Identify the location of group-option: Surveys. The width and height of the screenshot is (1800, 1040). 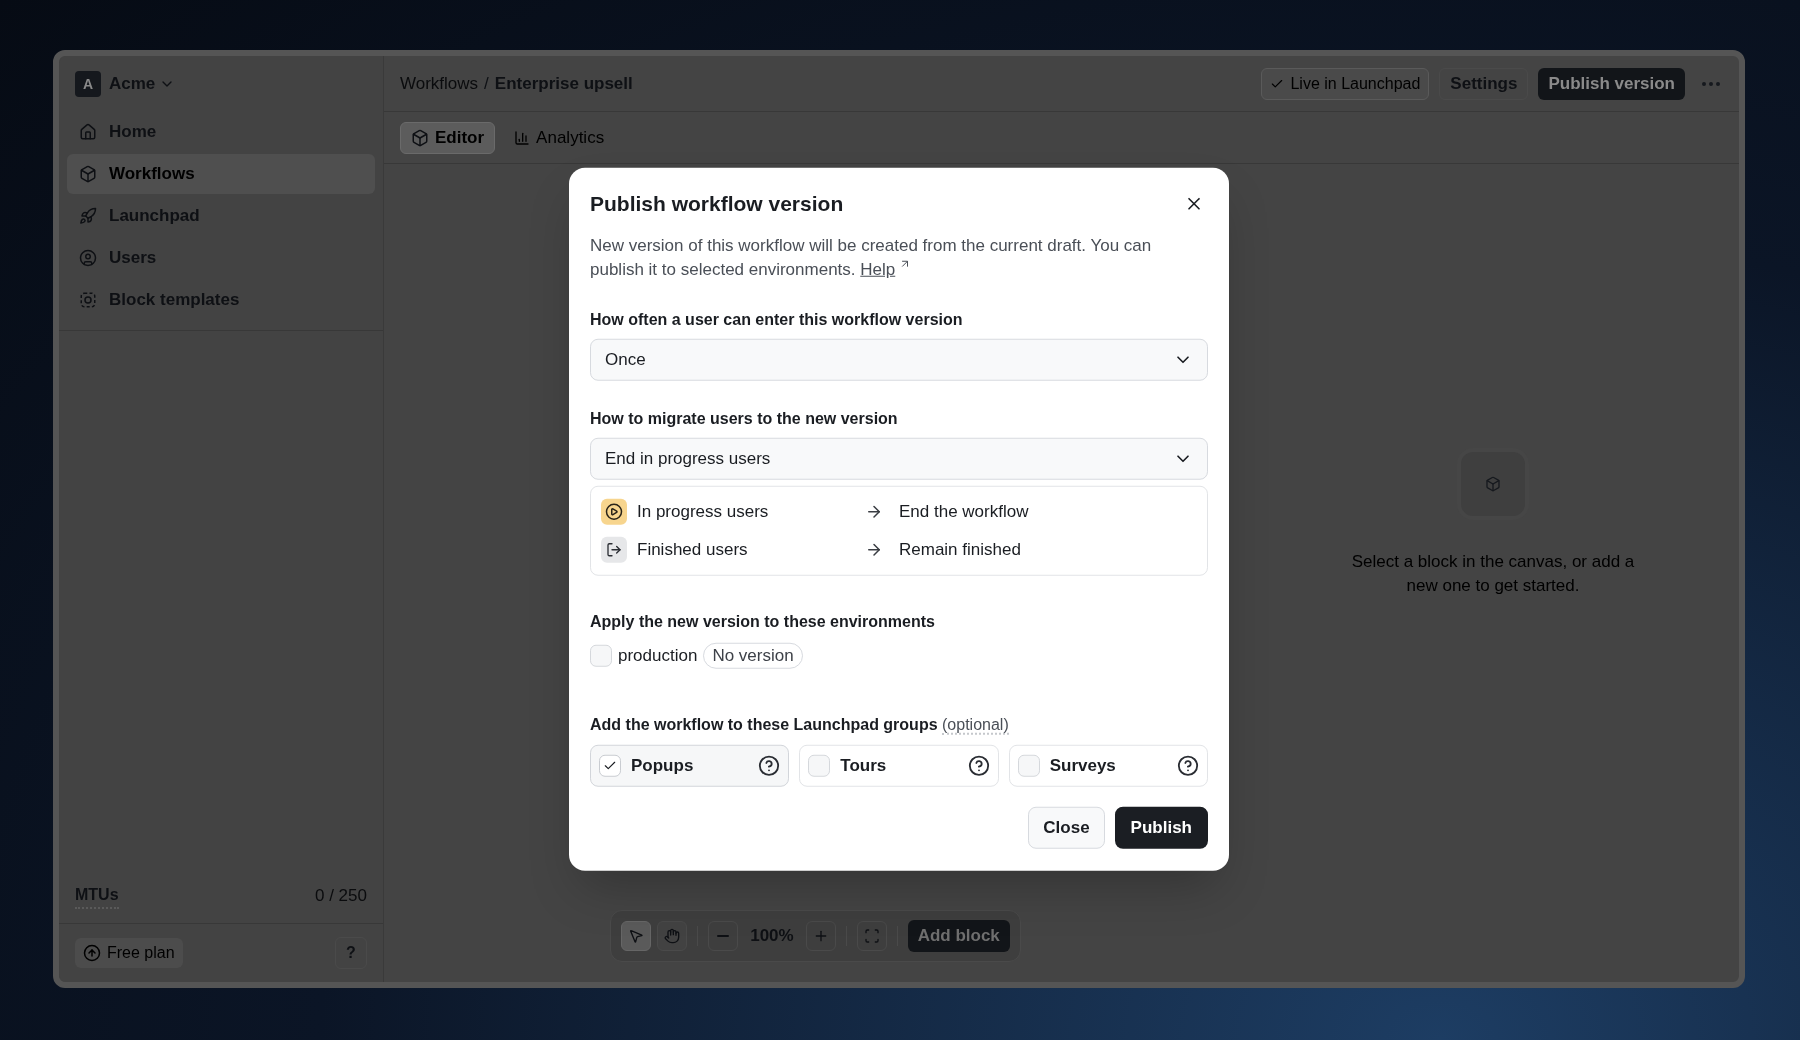
(1108, 765).